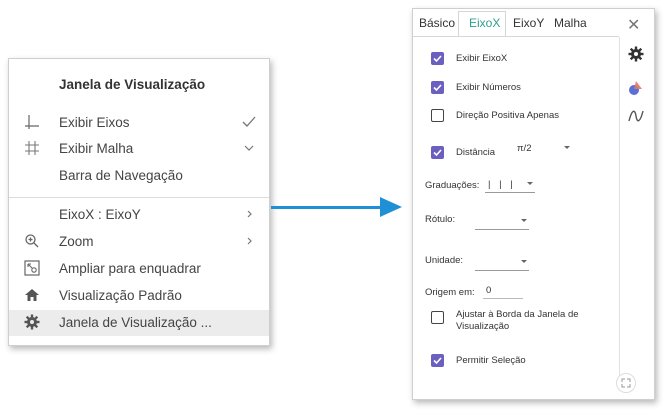 The width and height of the screenshot is (663, 415). What do you see at coordinates (524, 148) in the screenshot?
I see `distance-value: π/2` at bounding box center [524, 148].